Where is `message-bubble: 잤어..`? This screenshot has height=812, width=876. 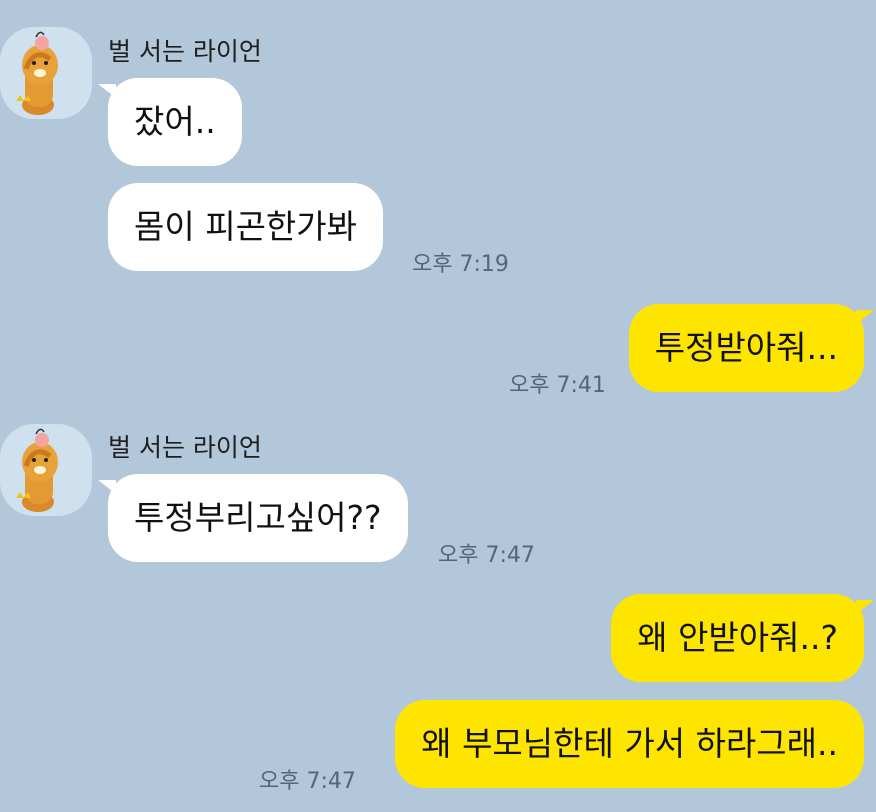
message-bubble: 잤어.. is located at coordinates (170, 122).